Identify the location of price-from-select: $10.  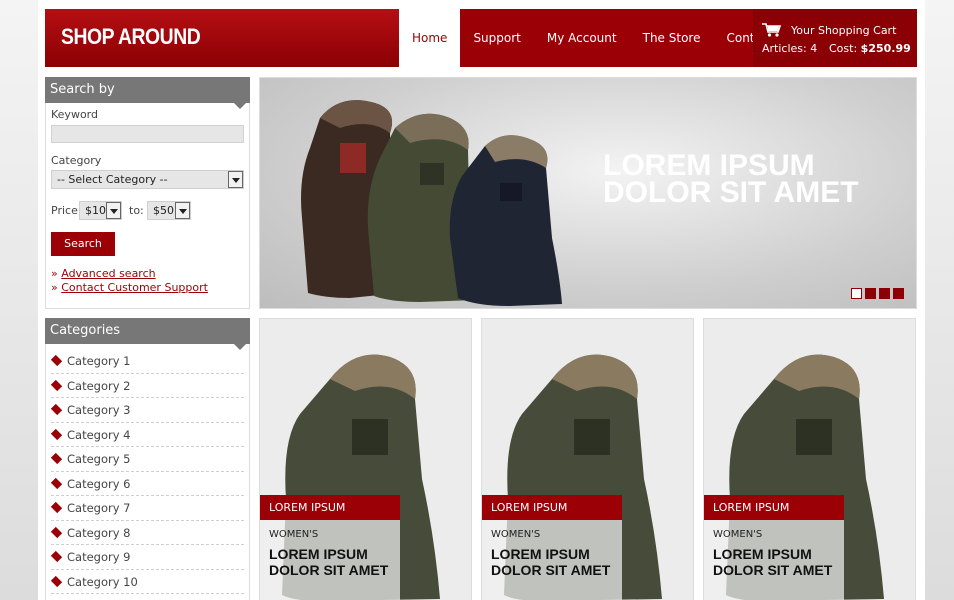
(100, 210).